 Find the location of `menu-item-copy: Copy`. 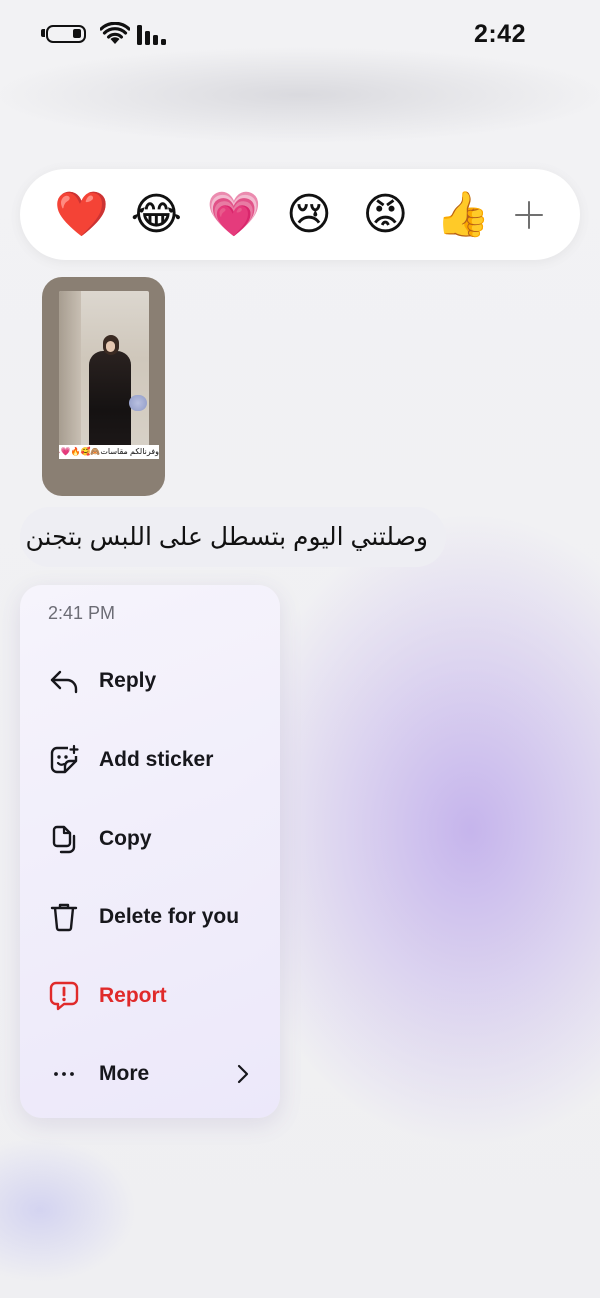

menu-item-copy: Copy is located at coordinates (150, 839).